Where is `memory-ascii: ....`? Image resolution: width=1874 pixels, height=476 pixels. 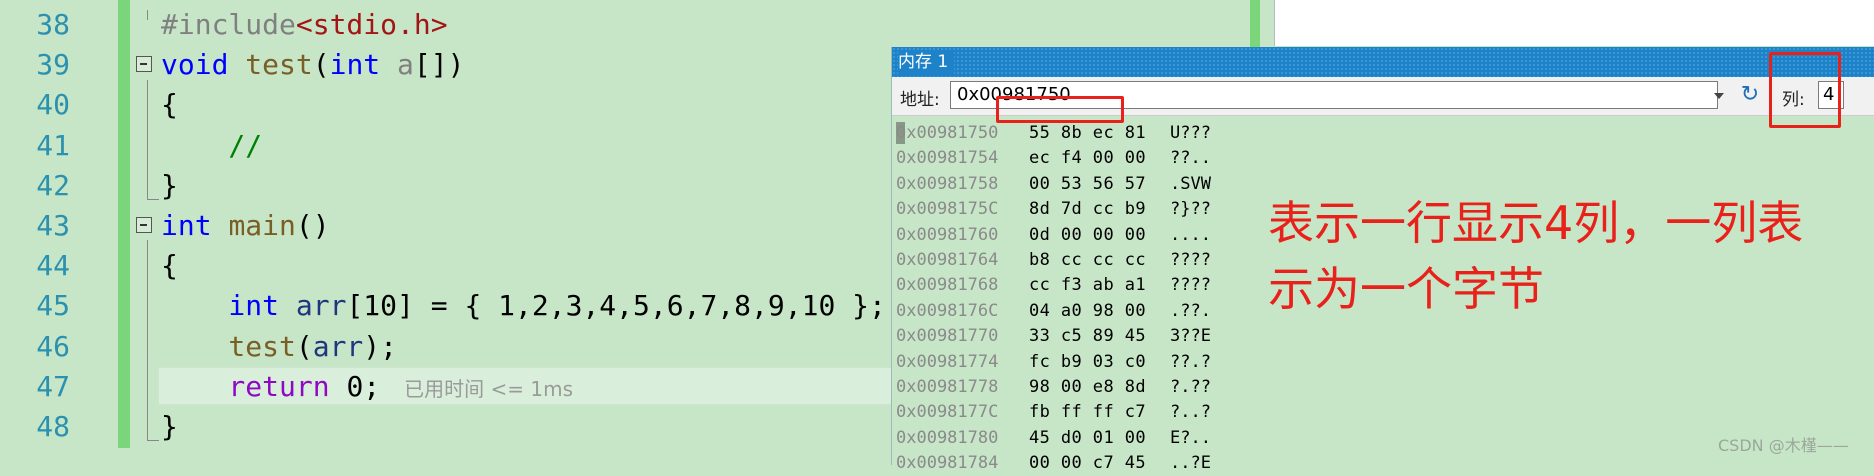 memory-ascii: .... is located at coordinates (1190, 234).